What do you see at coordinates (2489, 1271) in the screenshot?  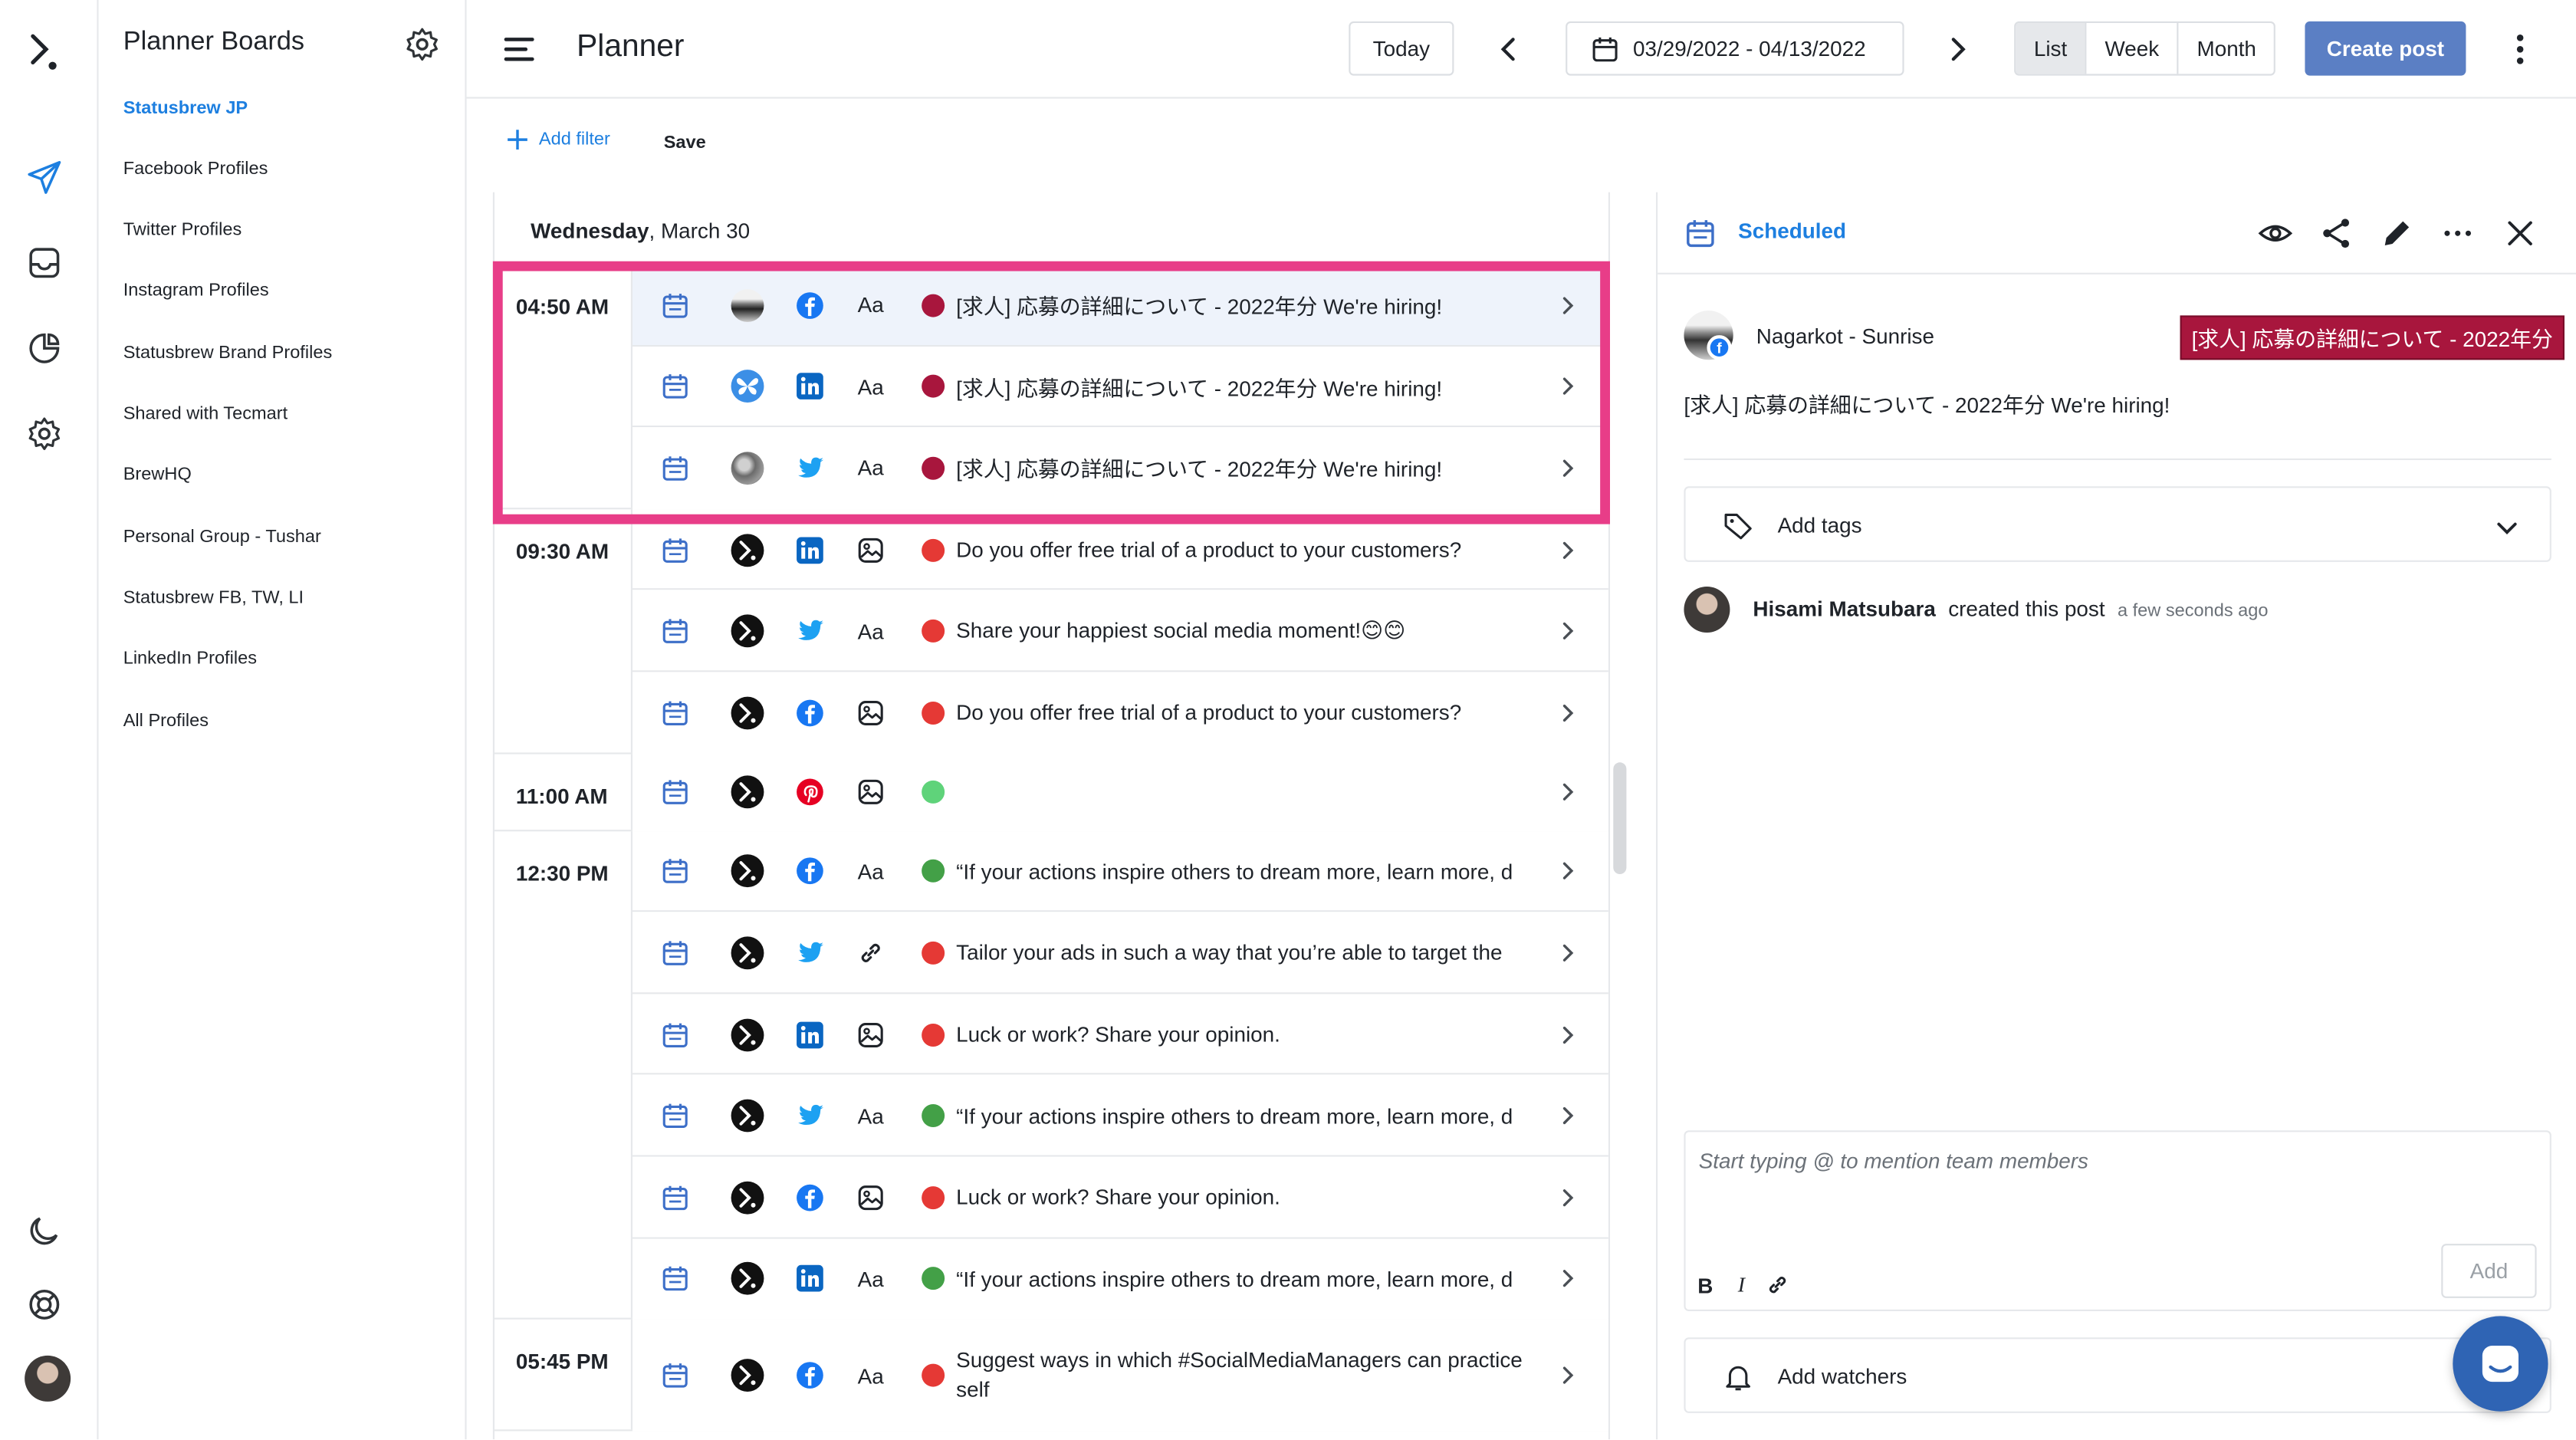 I see `add-comment-button: Add` at bounding box center [2489, 1271].